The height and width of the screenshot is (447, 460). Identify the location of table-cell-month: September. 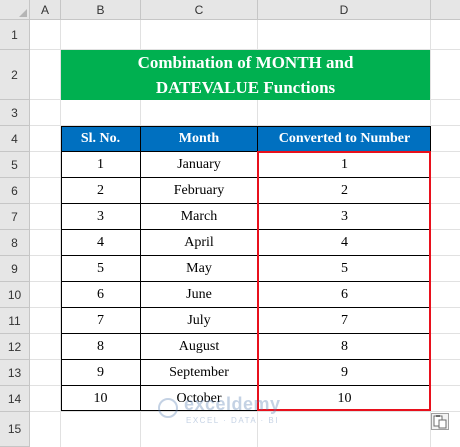
(199, 373).